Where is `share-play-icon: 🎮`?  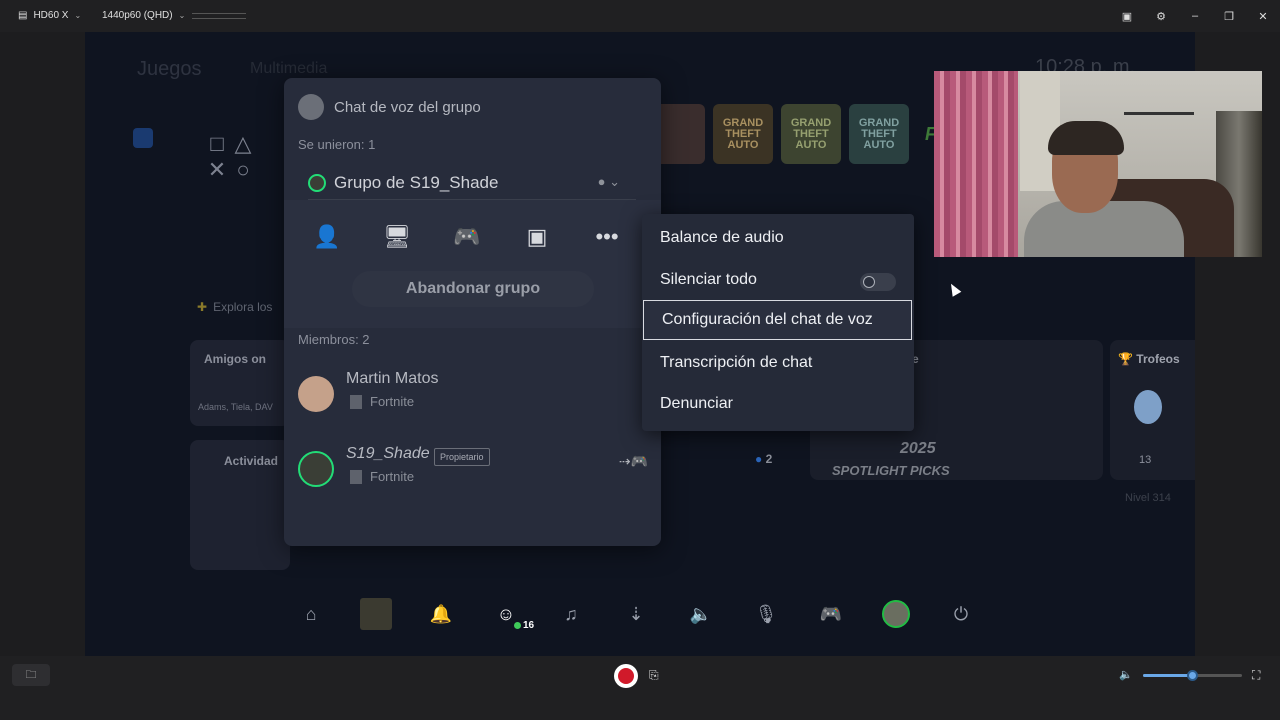 share-play-icon: 🎮 is located at coordinates (467, 237).